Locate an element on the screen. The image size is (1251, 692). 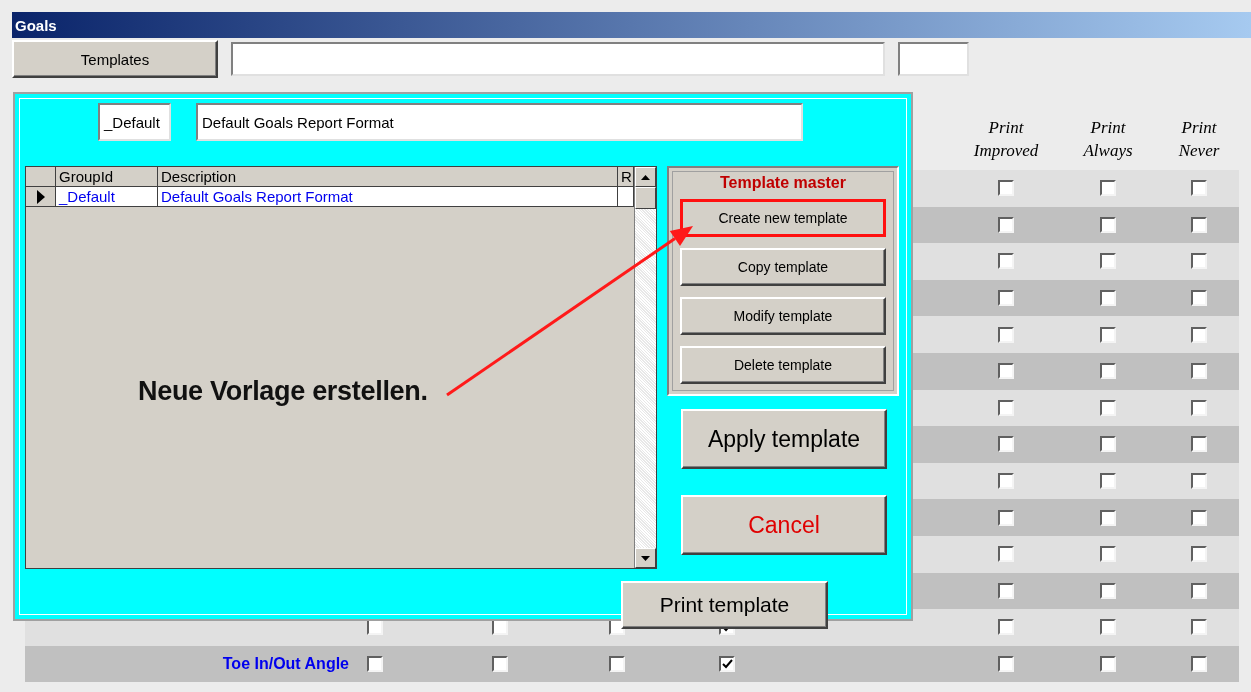
template-button: Copy template is located at coordinates (783, 267).